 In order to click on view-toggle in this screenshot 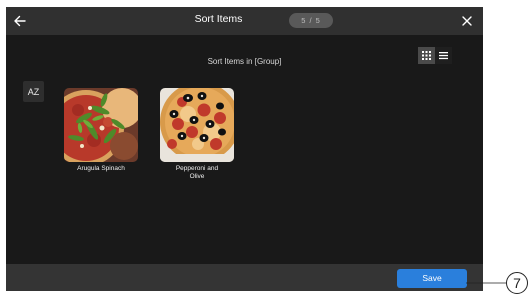, I will do `click(435, 55)`.